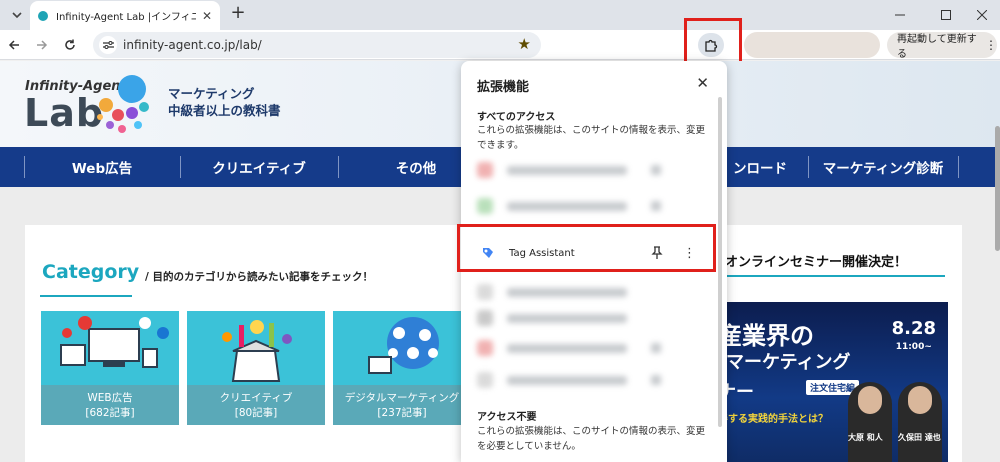 The width and height of the screenshot is (1000, 462). What do you see at coordinates (259, 167) in the screenshot?
I see `nav-item-creative: クリエイティブ` at bounding box center [259, 167].